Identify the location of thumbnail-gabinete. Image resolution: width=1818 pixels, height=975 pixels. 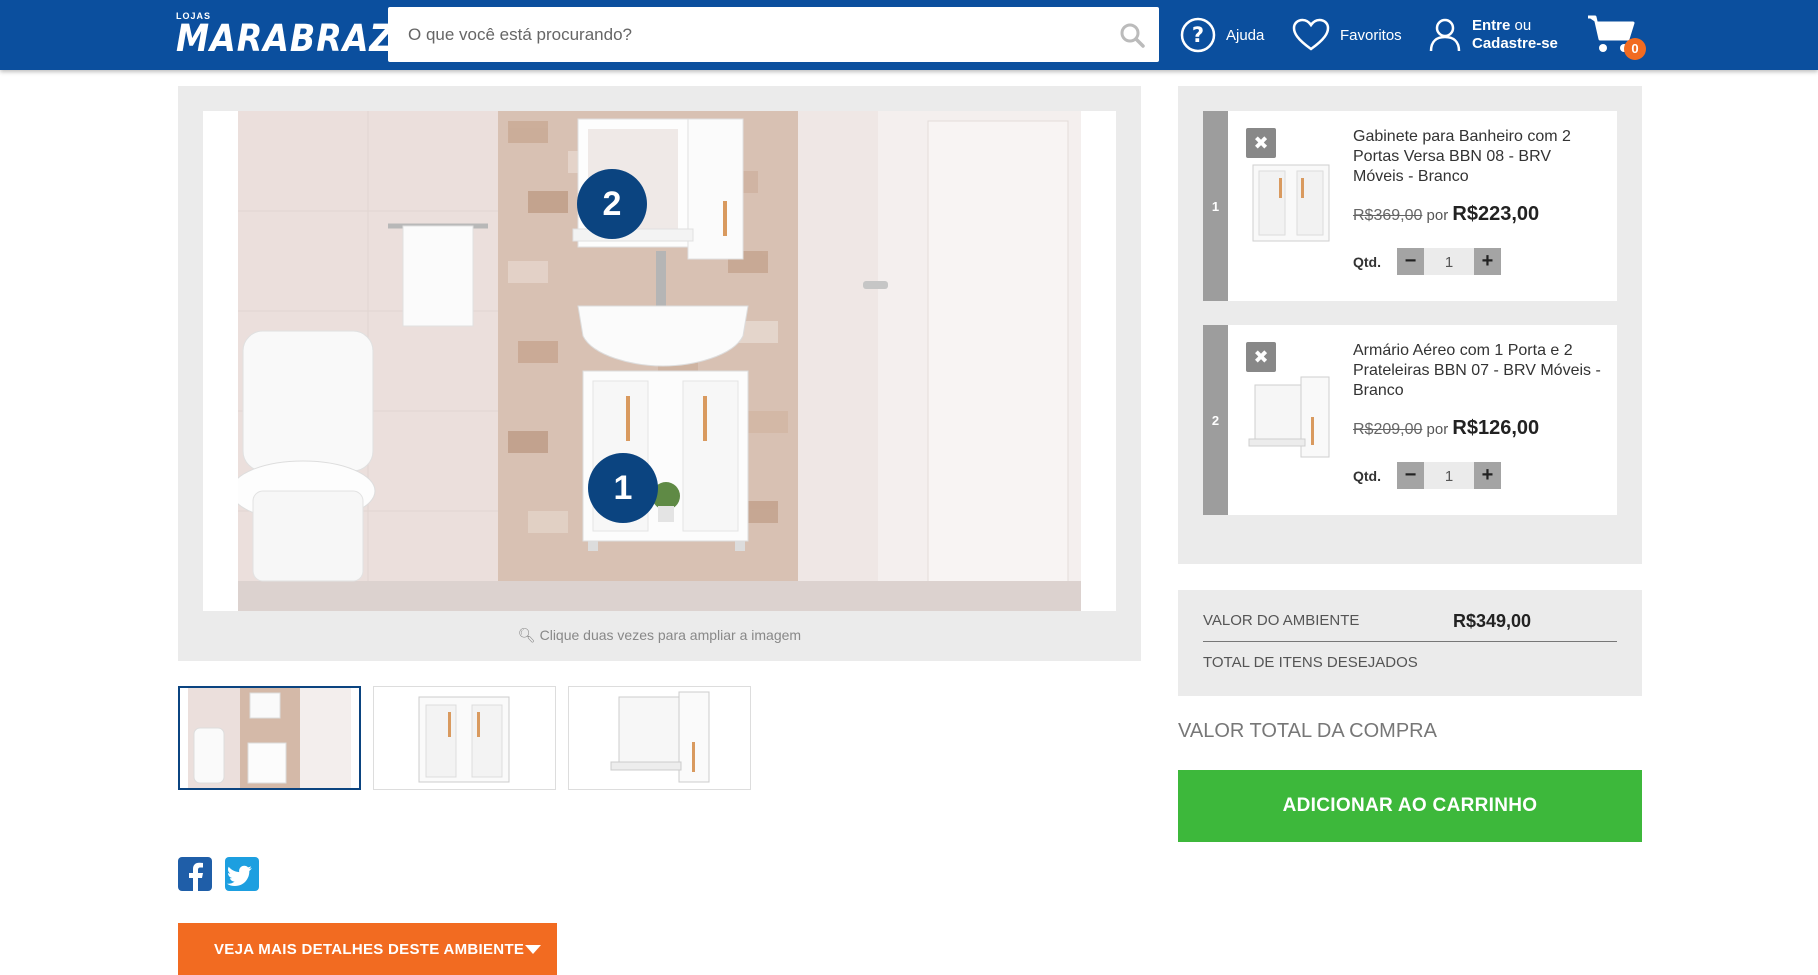
(464, 738).